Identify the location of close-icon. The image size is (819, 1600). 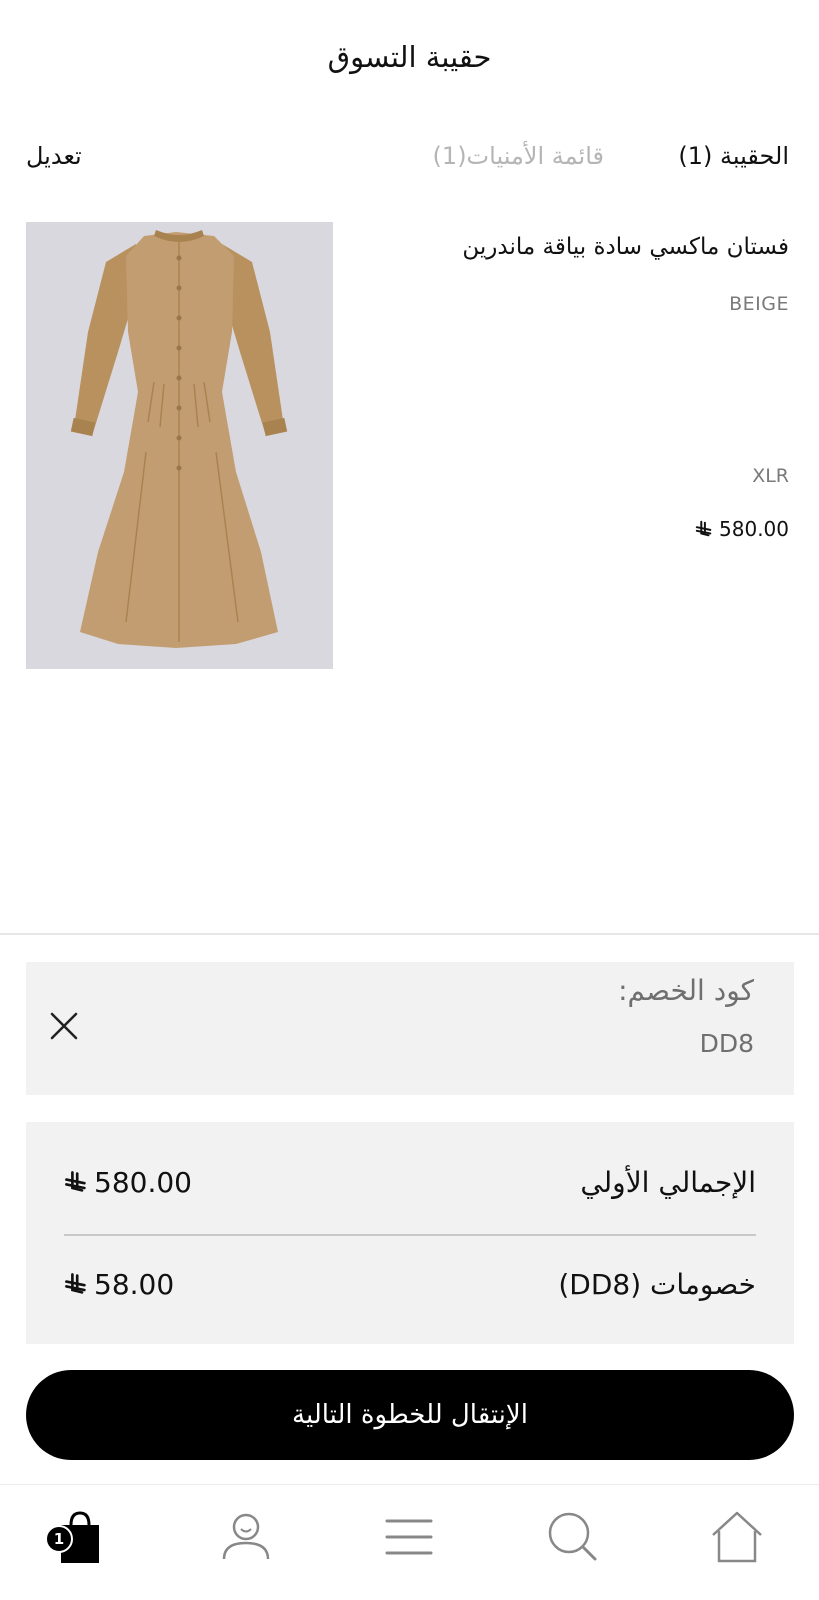
(64, 1026).